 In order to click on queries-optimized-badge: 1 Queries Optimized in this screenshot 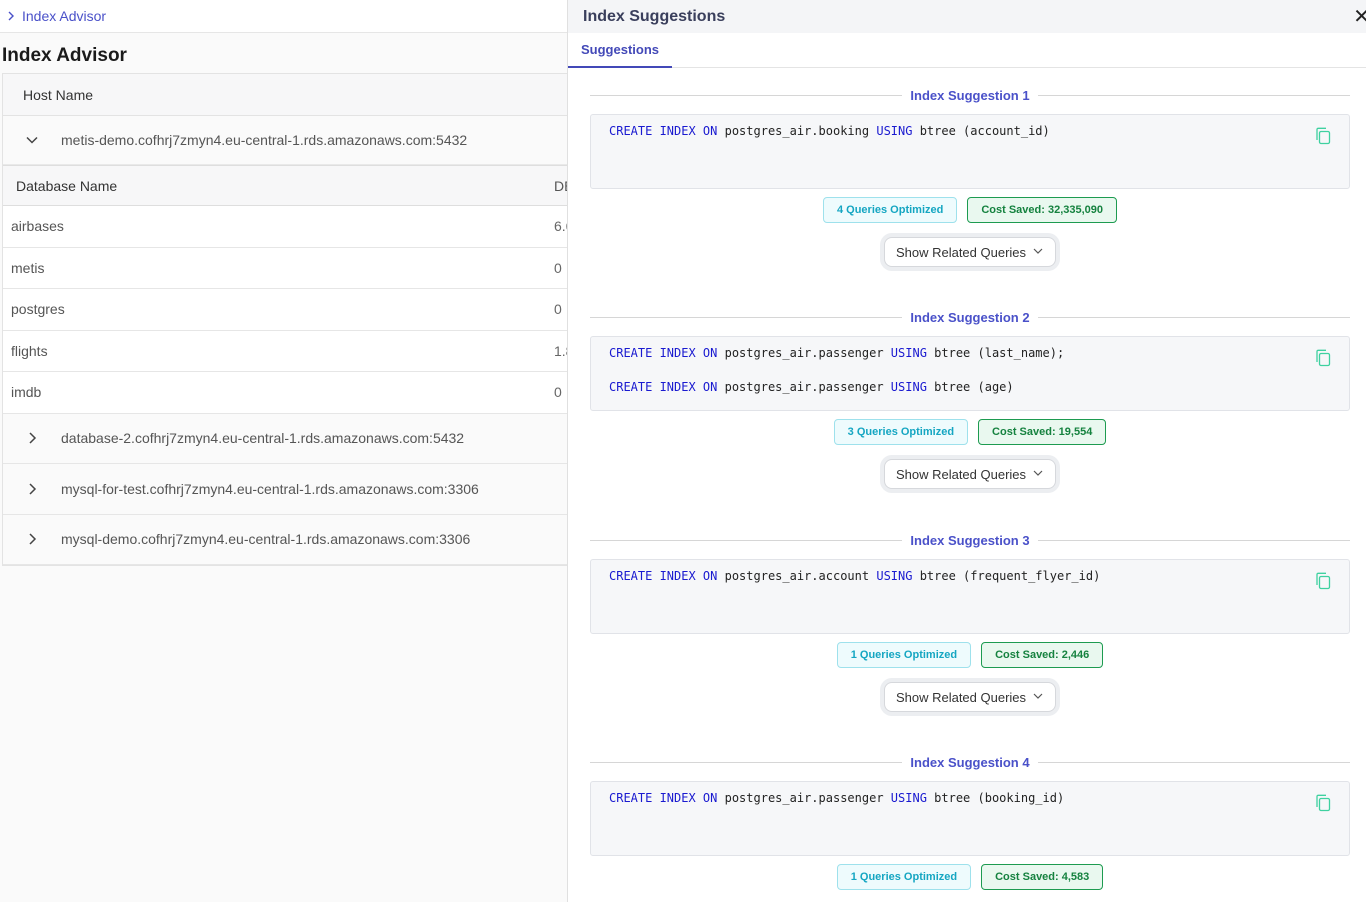, I will do `click(904, 877)`.